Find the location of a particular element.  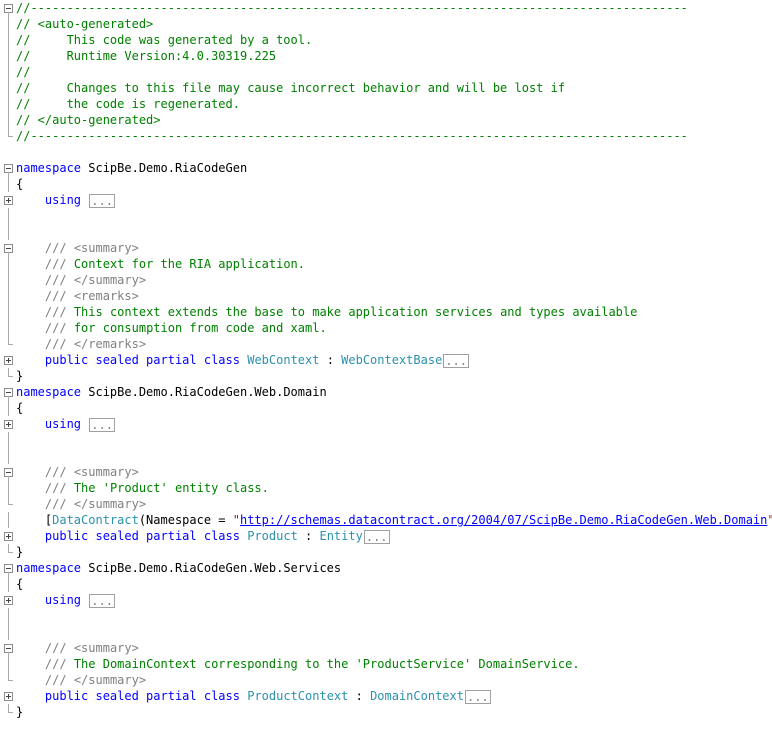

code-token: [ is located at coordinates (34, 520).